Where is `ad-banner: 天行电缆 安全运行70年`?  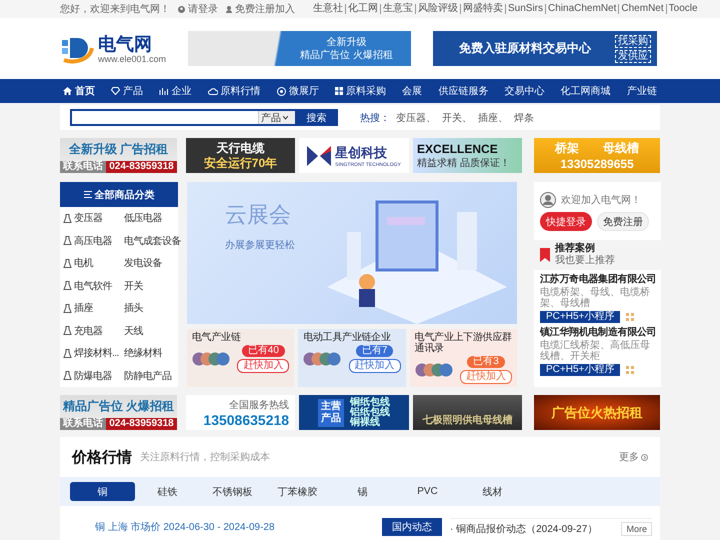
ad-banner: 天行电缆 安全运行70年 is located at coordinates (240, 155).